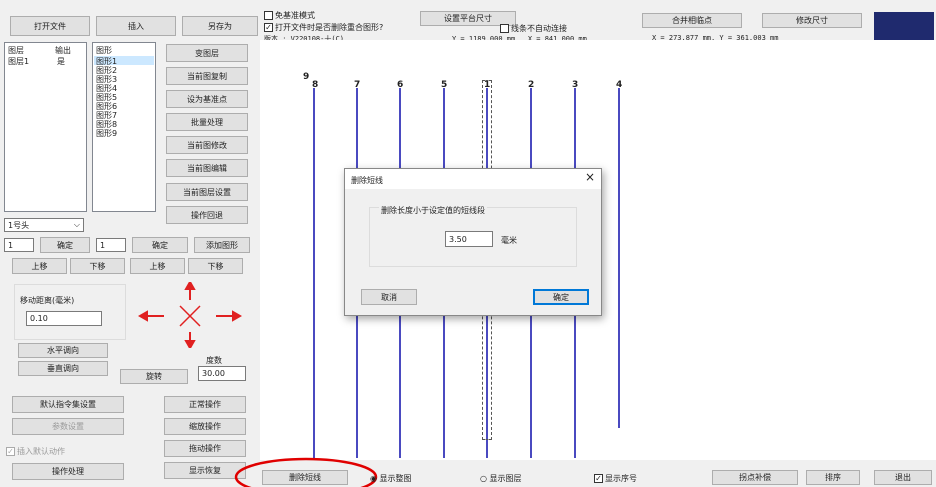 The height and width of the screenshot is (487, 936). I want to click on merge-adjacent-points-button: 合并相临点, so click(692, 20).